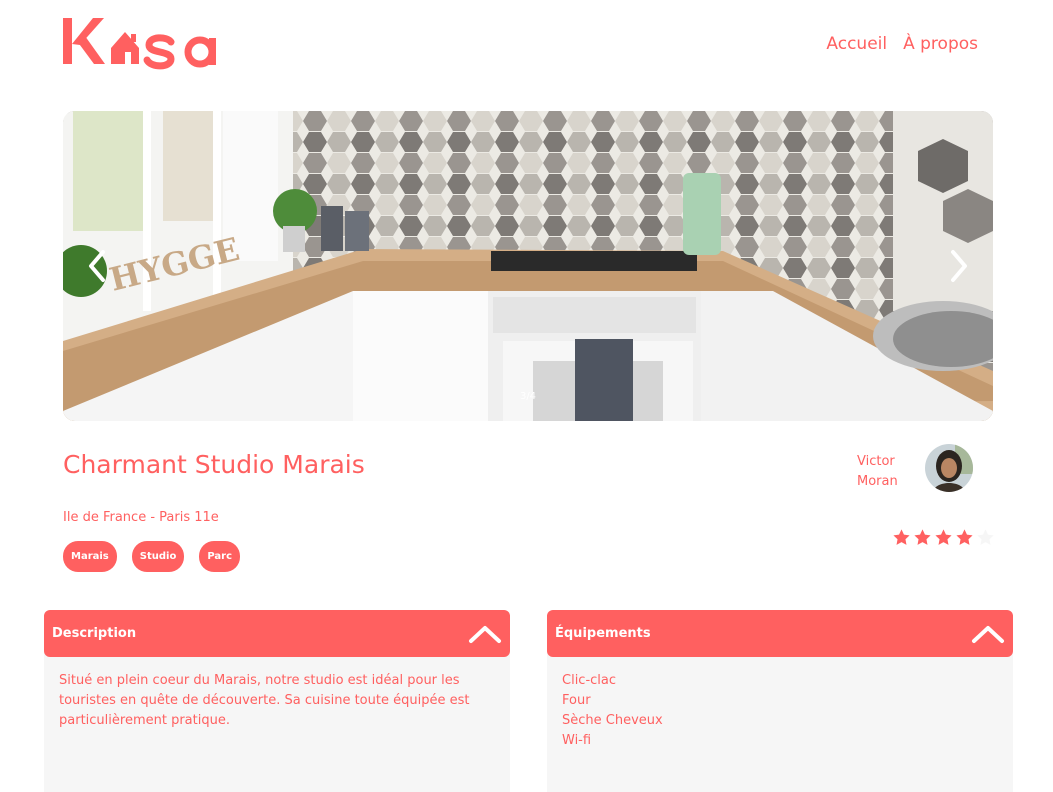 The image size is (1053, 792). What do you see at coordinates (148, 44) in the screenshot?
I see `kasa-logo` at bounding box center [148, 44].